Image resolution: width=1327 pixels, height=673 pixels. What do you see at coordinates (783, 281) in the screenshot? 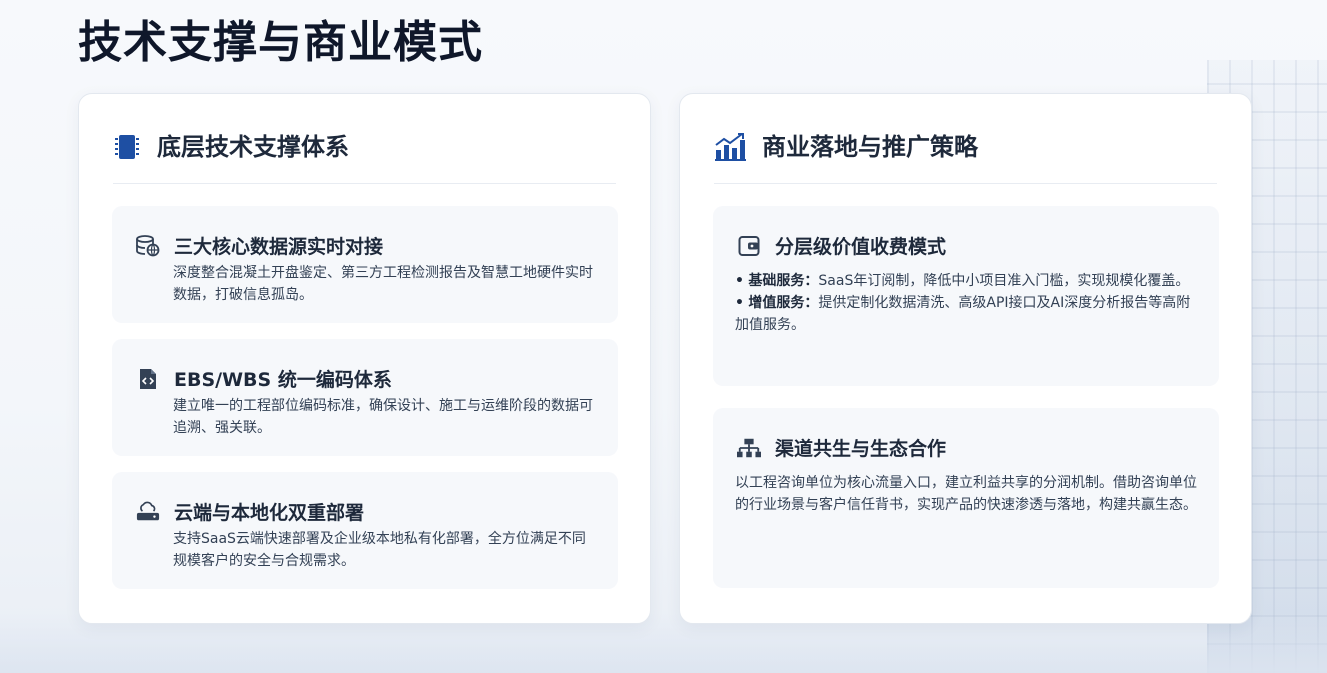
I see `bullet-label: 基础服务：` at bounding box center [783, 281].